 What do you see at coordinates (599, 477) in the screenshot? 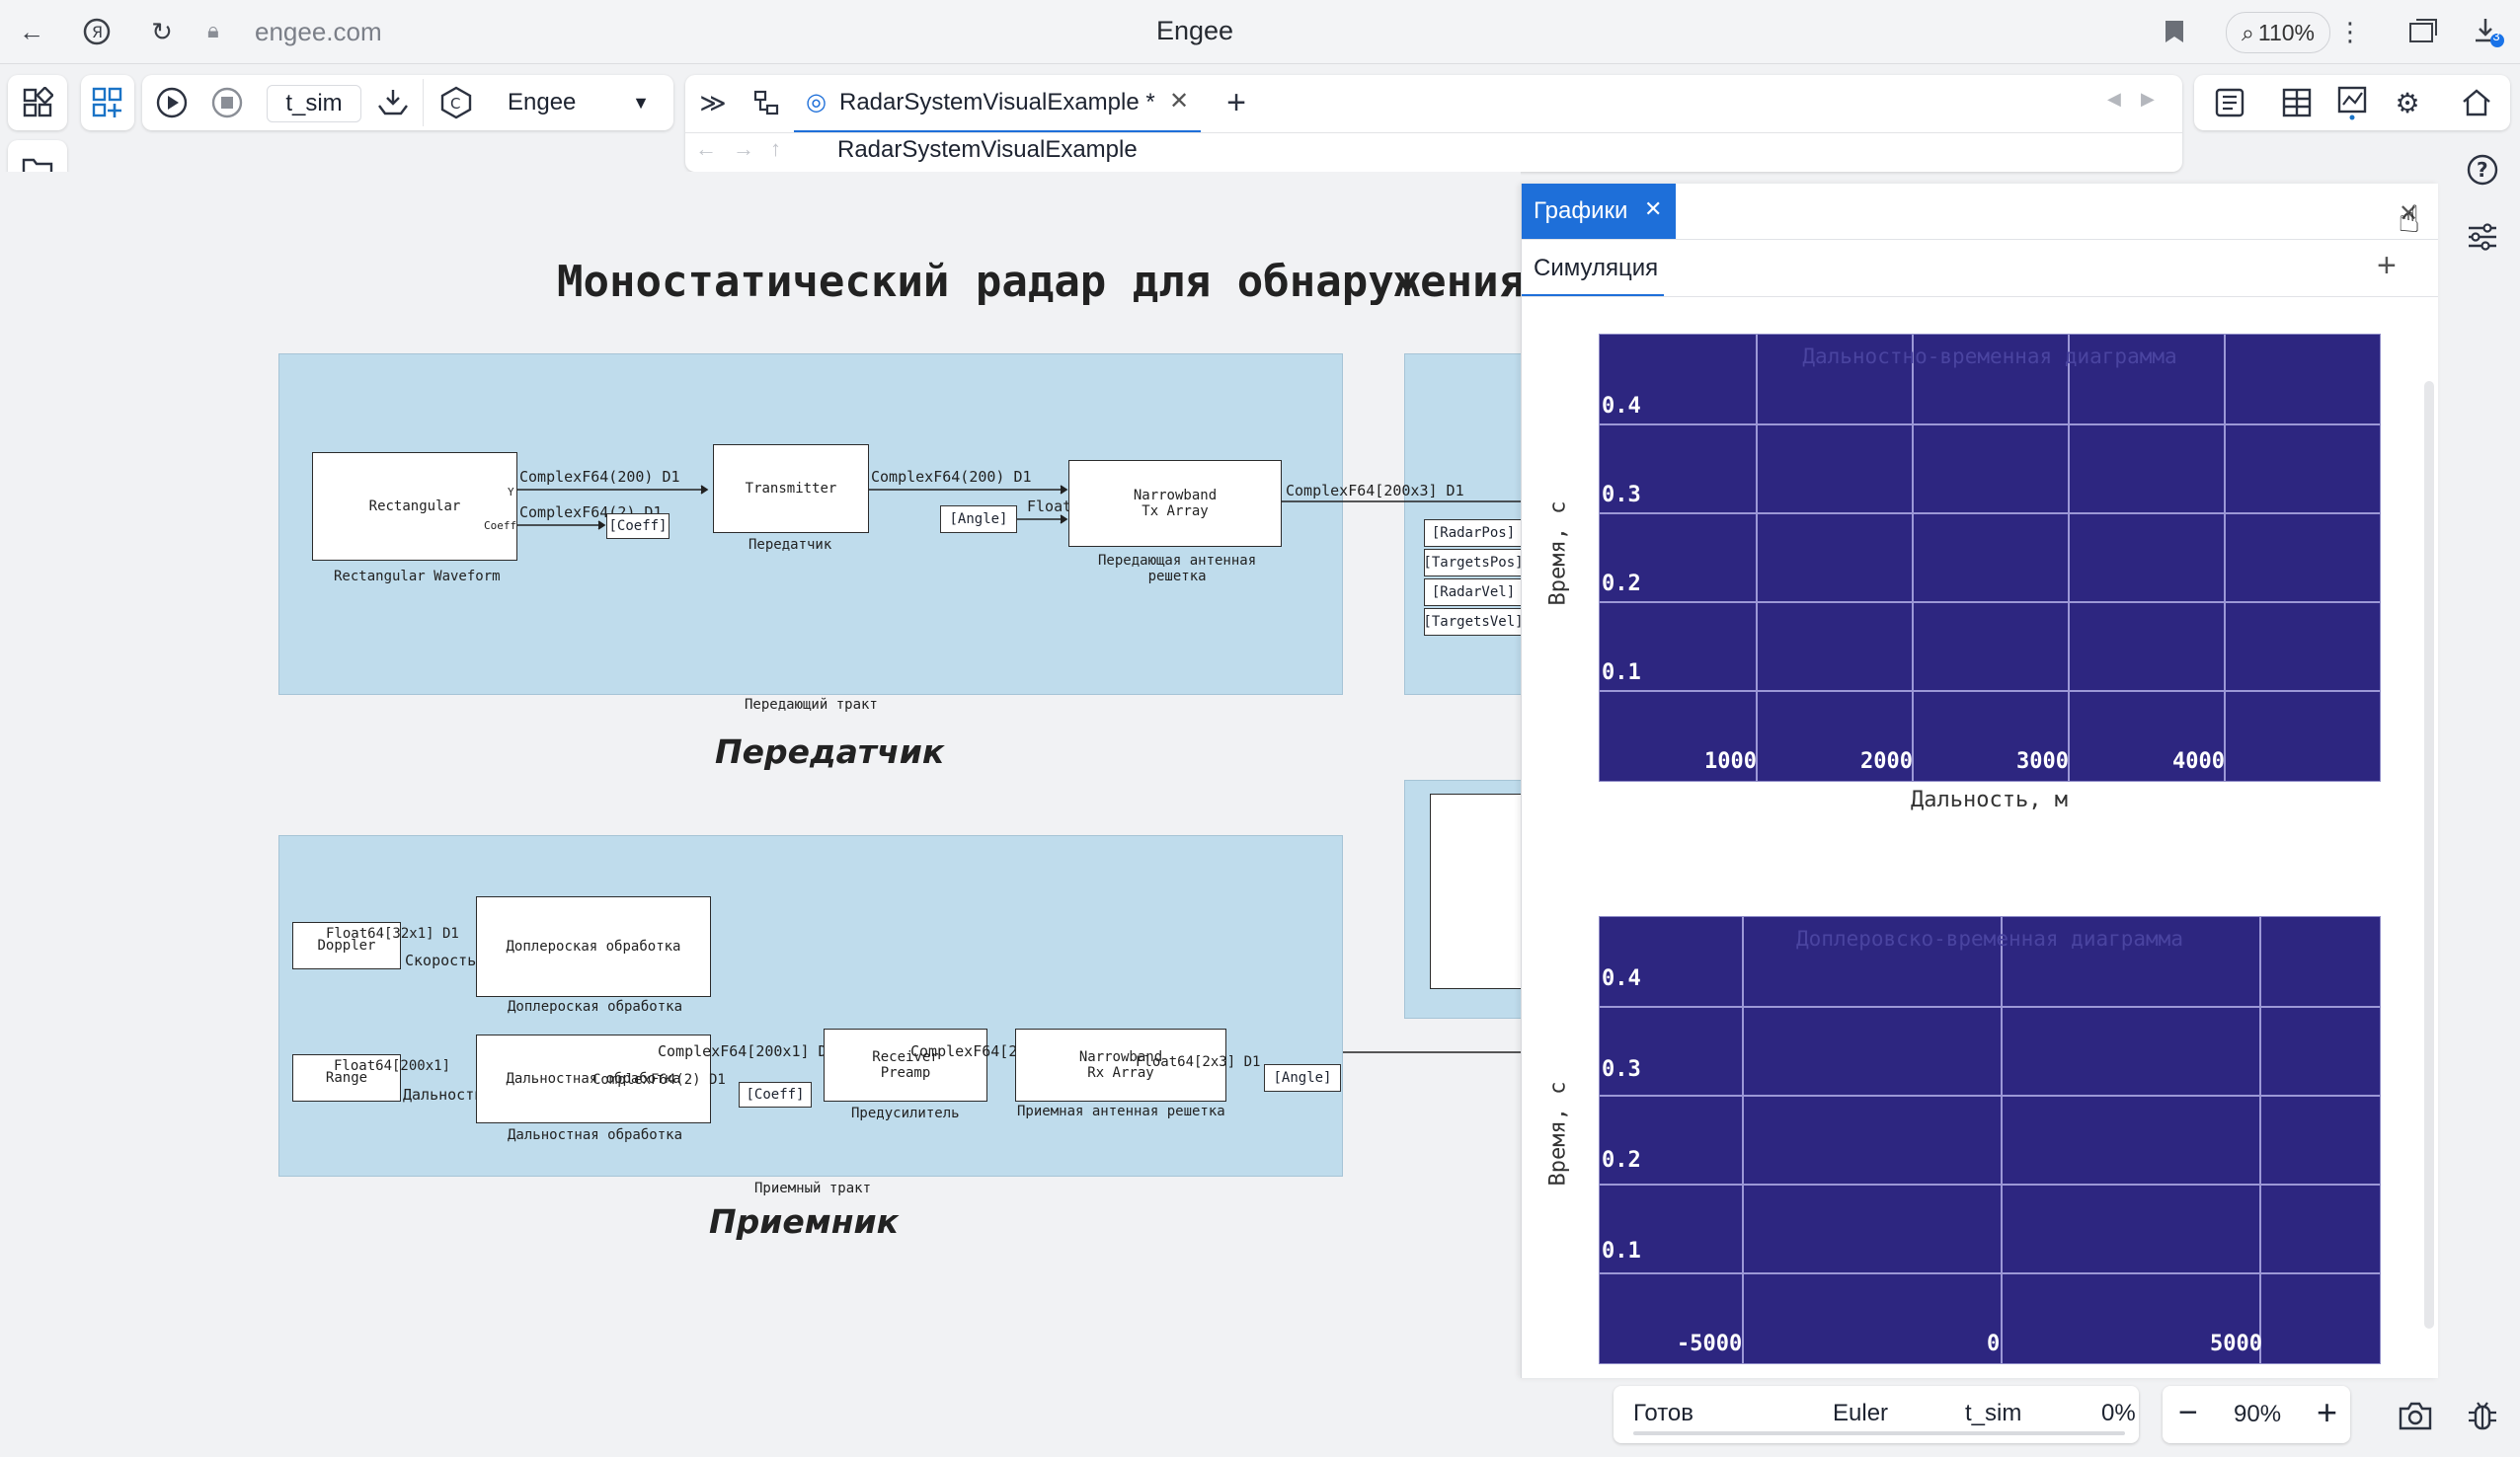
I see `signal-label: ComplexF64(200) D1` at bounding box center [599, 477].